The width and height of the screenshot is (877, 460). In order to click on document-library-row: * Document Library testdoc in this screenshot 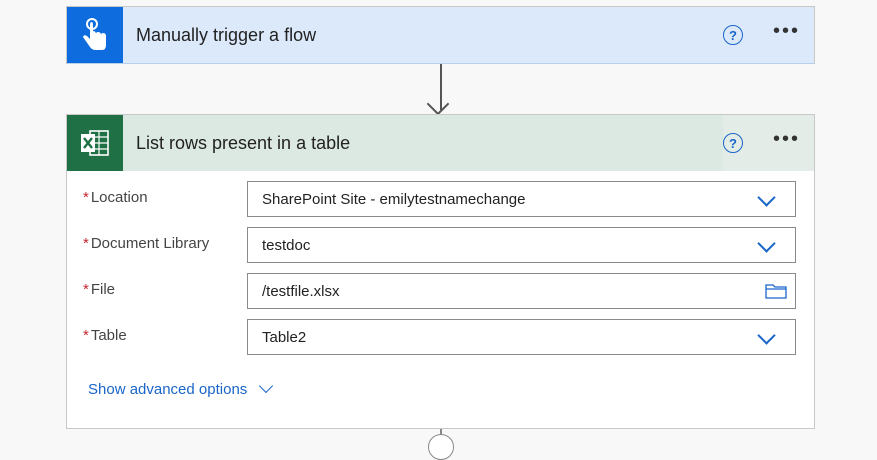, I will do `click(440, 245)`.